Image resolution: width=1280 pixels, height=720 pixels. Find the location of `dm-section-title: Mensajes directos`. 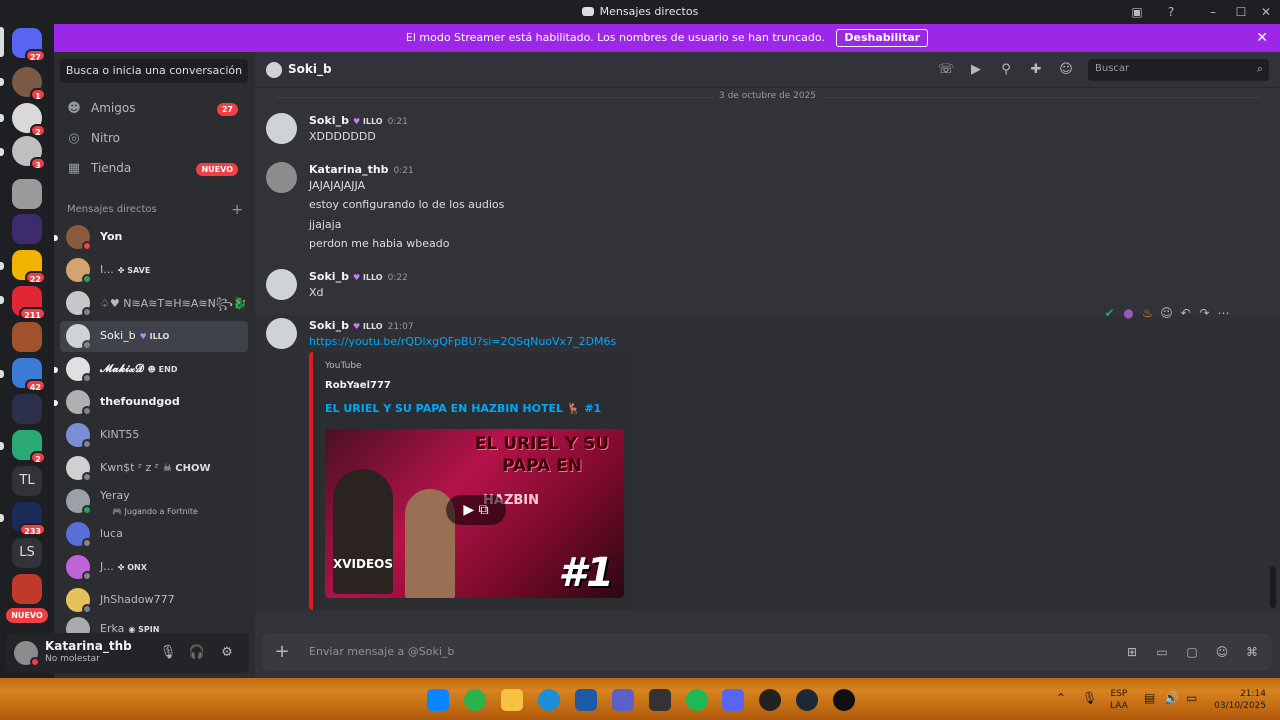

dm-section-title: Mensajes directos is located at coordinates (112, 209).